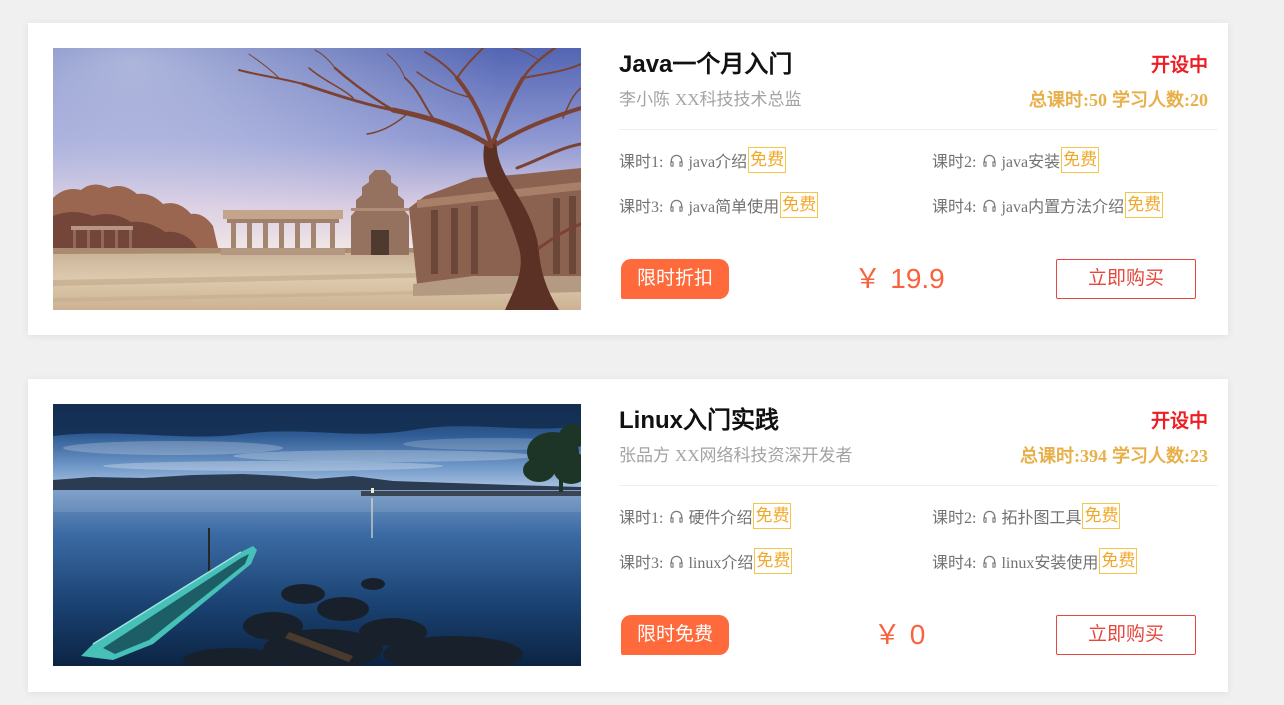 This screenshot has width=1284, height=705. Describe the element at coordinates (721, 563) in the screenshot. I see `lesson-name: linux介绍` at that location.